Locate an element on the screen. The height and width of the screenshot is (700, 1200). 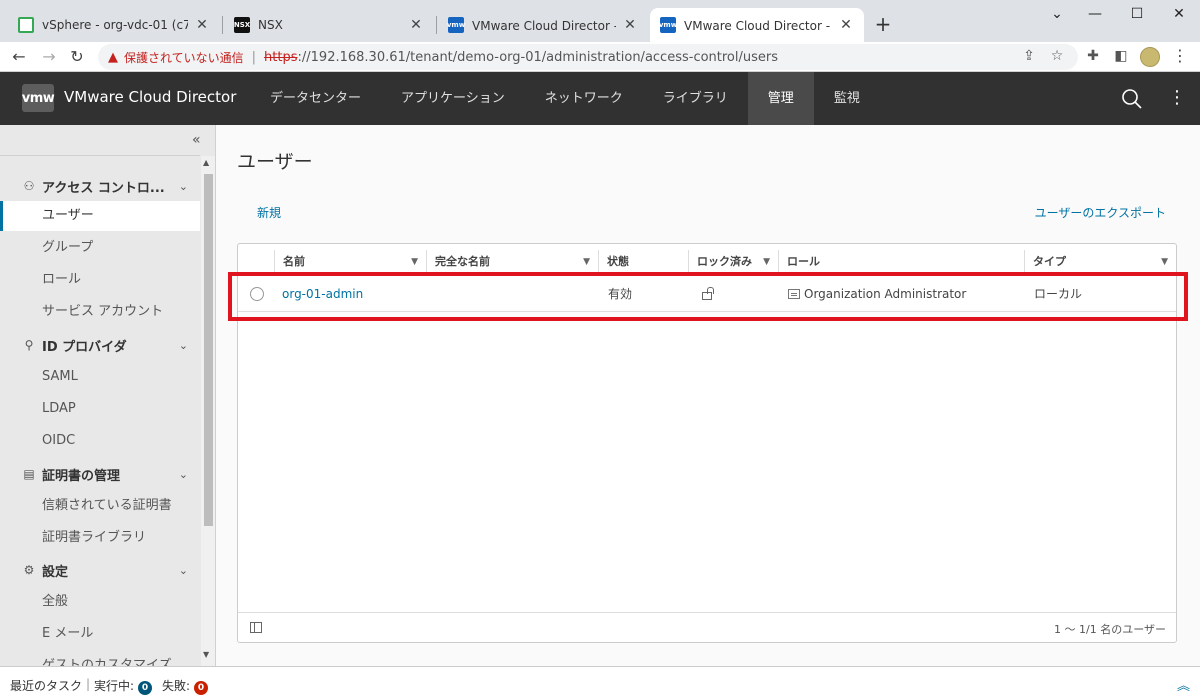
column-header-type: タイプ ▼ is located at coordinates (1100, 262).